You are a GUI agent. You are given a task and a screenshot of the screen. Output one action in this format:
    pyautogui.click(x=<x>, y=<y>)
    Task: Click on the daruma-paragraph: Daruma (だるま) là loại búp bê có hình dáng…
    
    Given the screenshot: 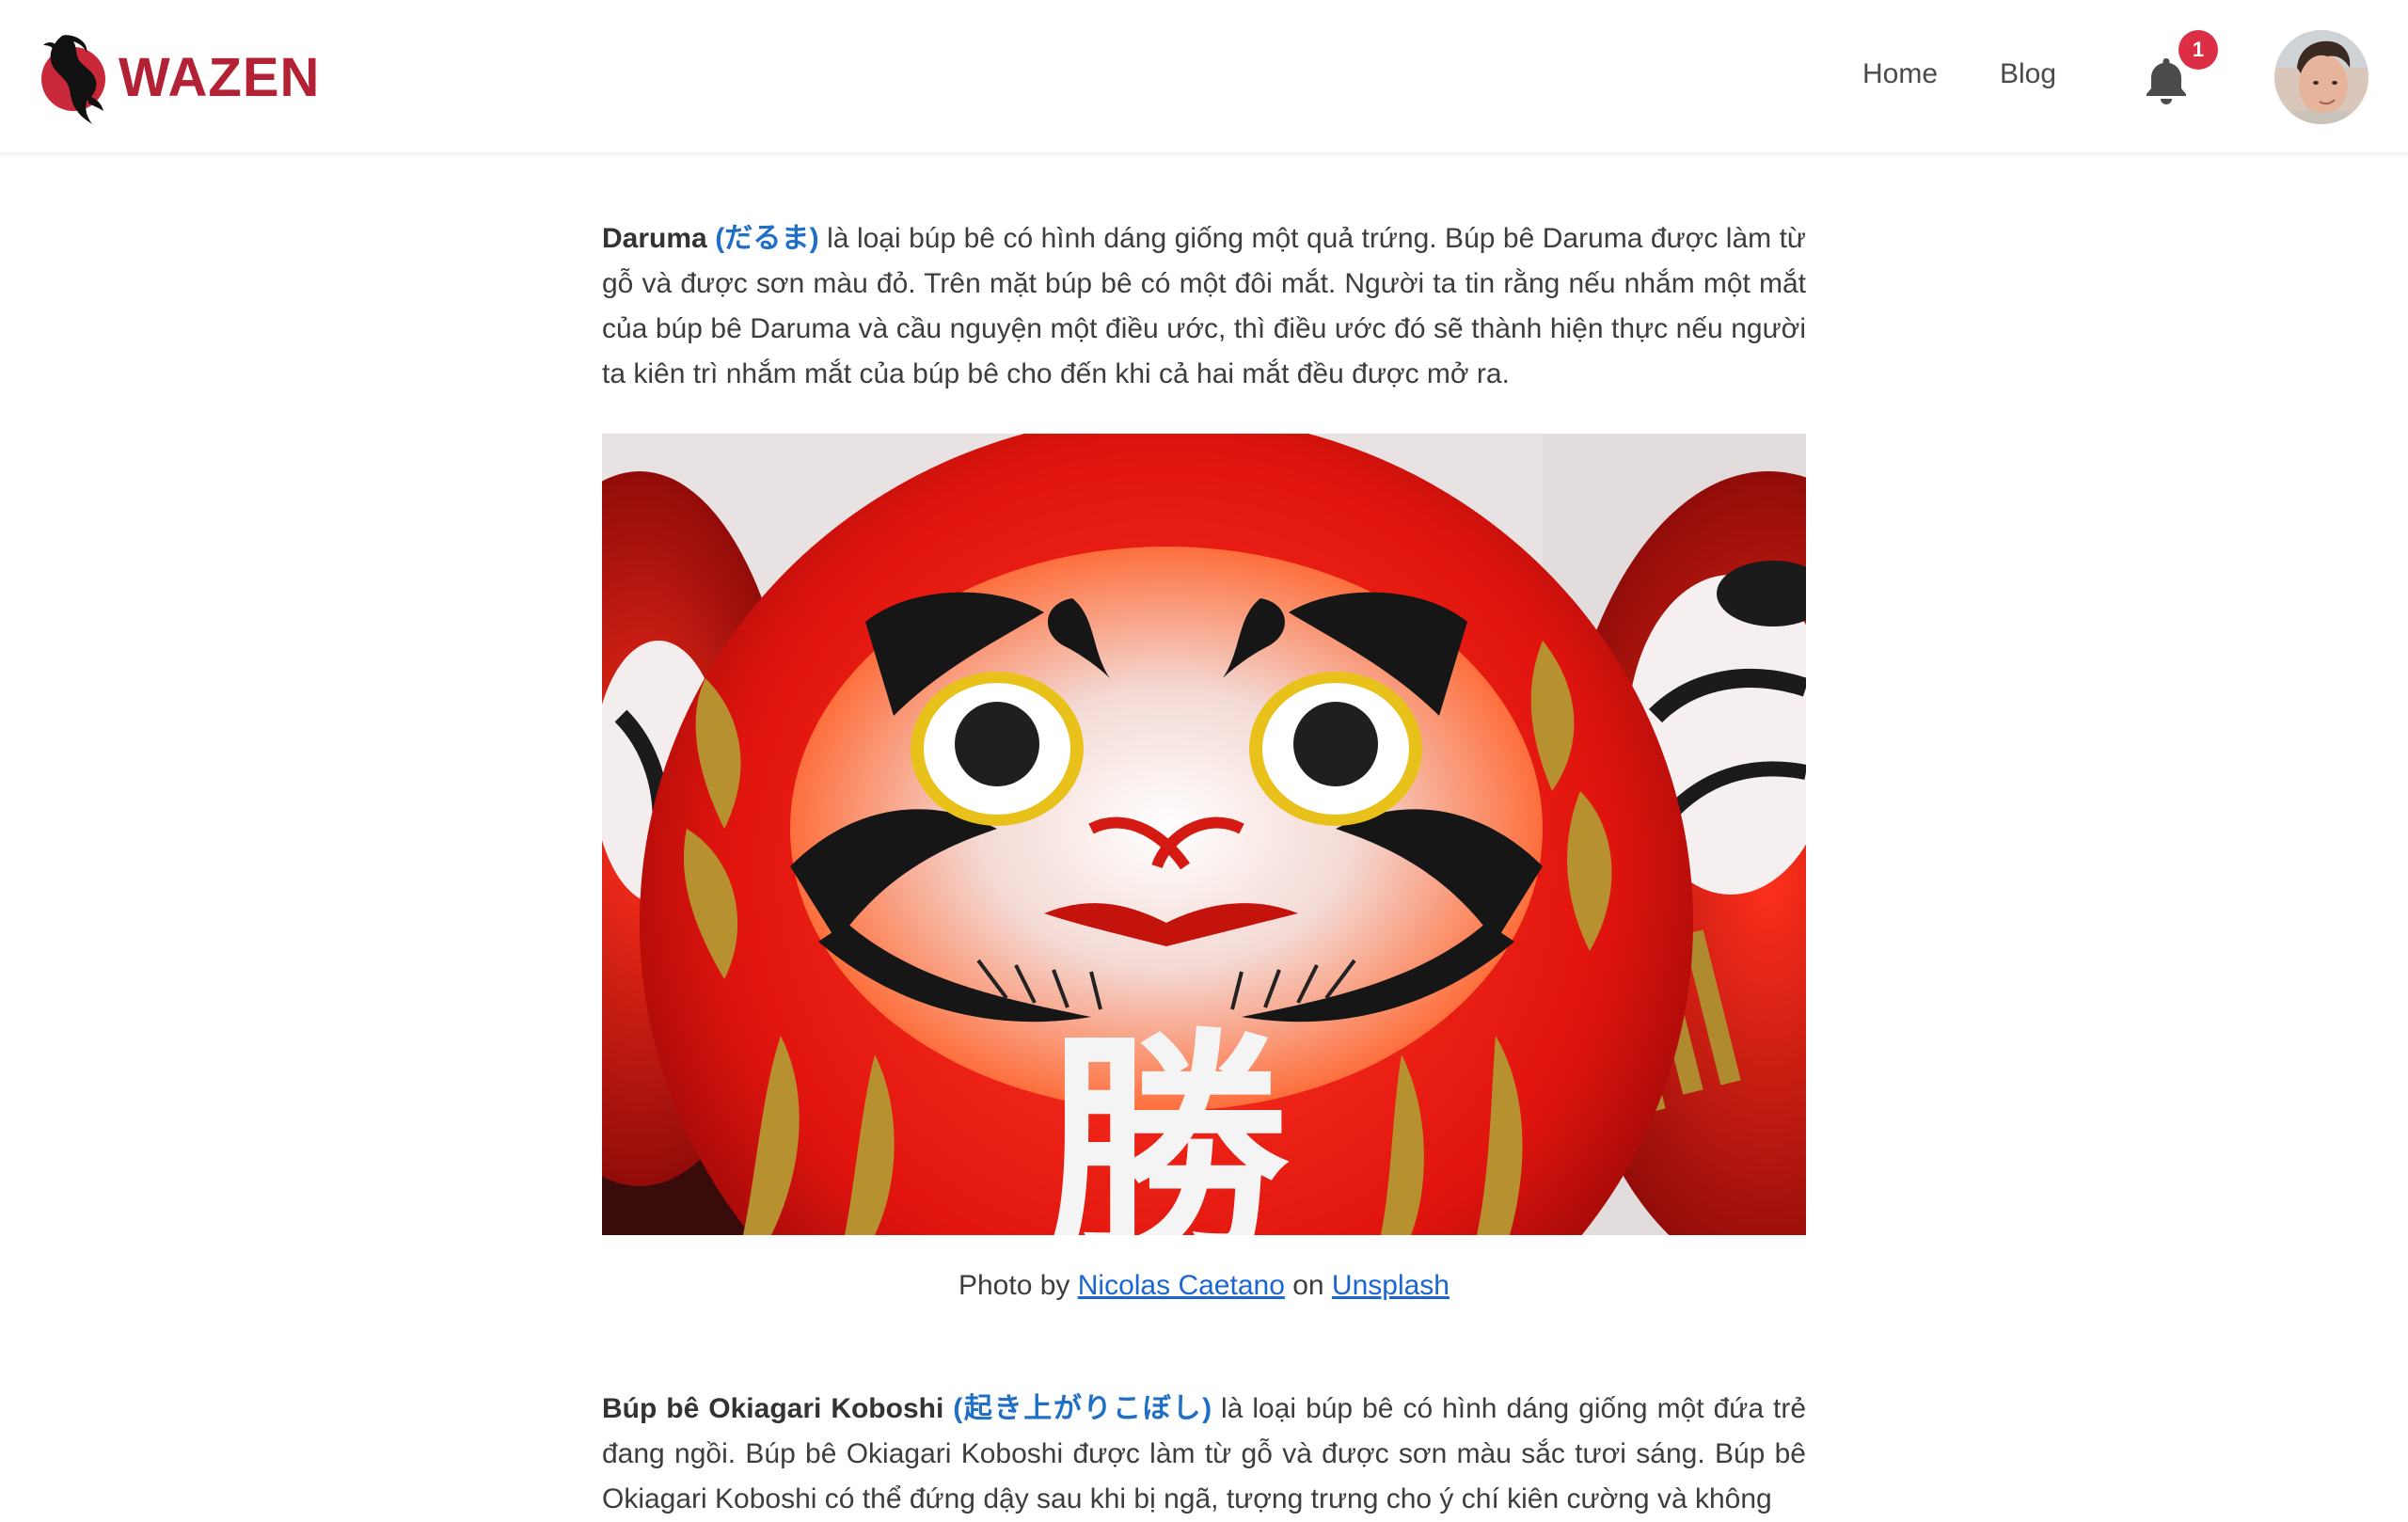 What is the action you would take?
    pyautogui.click(x=1204, y=307)
    